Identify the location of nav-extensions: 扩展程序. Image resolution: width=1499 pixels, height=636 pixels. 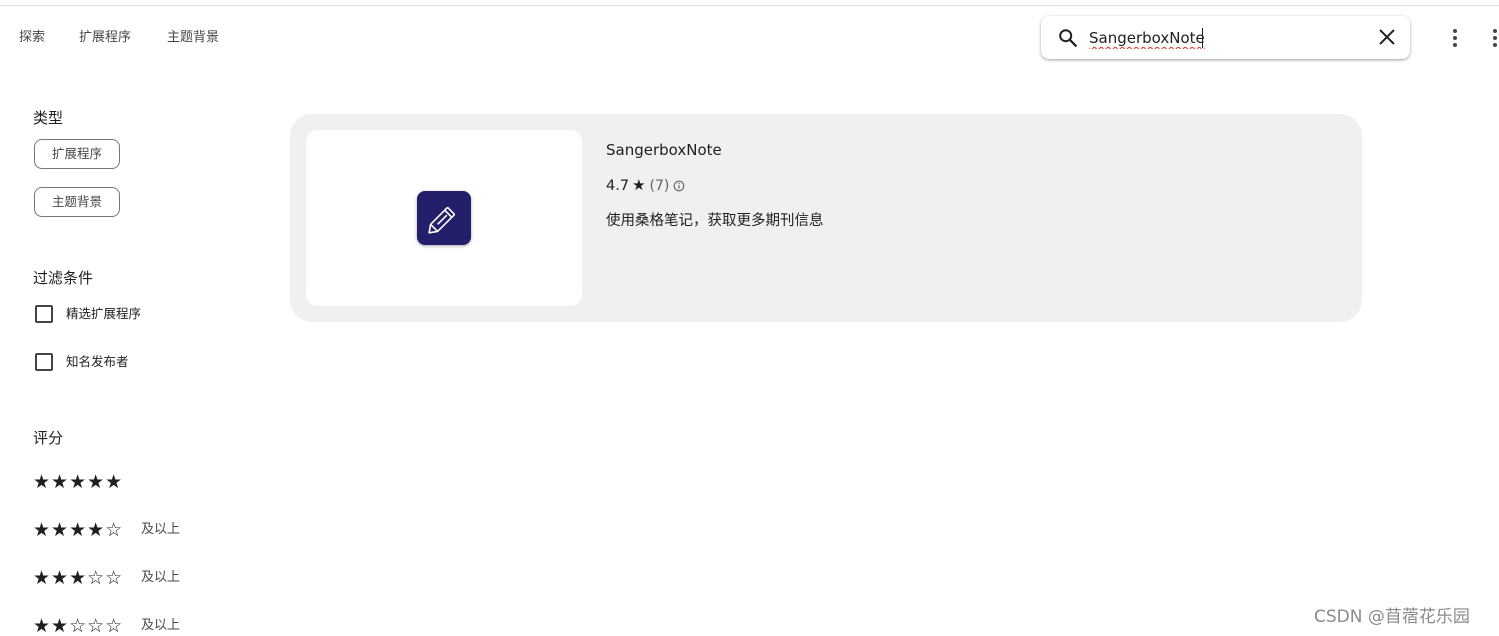
(105, 38).